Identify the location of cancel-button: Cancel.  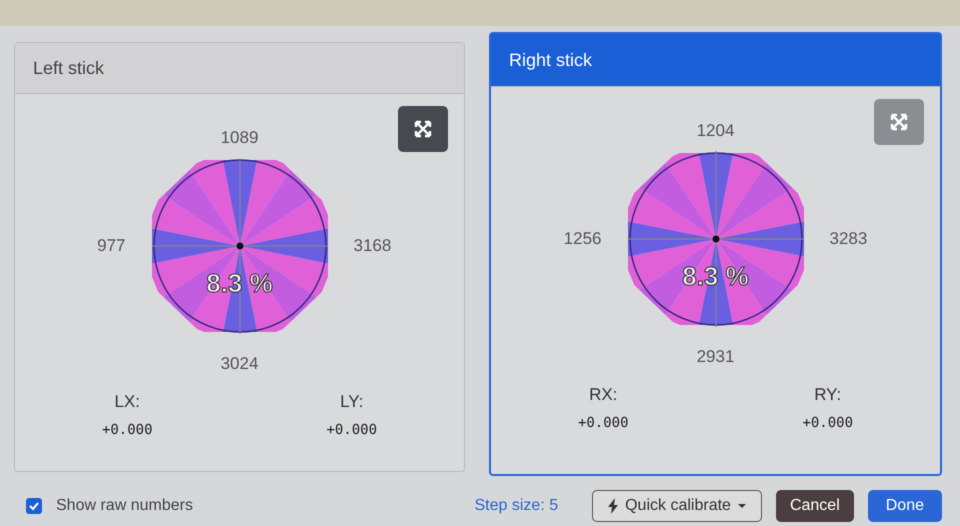
(815, 506).